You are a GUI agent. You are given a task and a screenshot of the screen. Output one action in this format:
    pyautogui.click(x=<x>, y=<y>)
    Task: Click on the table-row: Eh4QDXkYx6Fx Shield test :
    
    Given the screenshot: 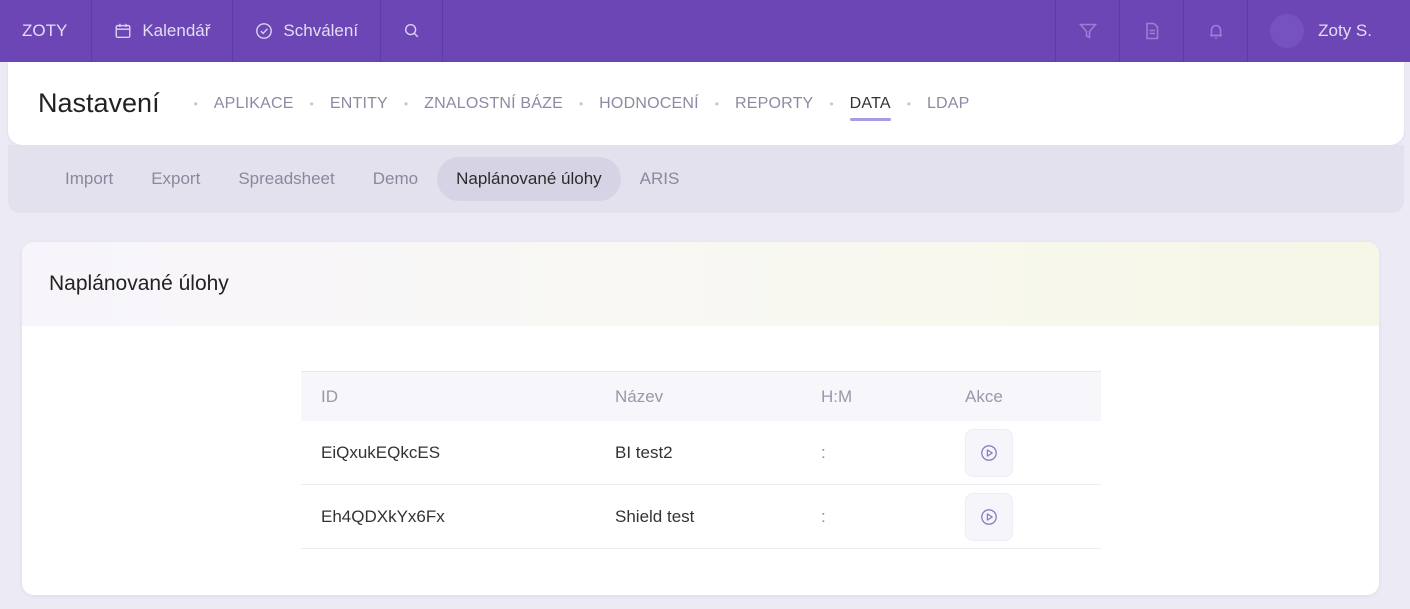 What is the action you would take?
    pyautogui.click(x=701, y=517)
    